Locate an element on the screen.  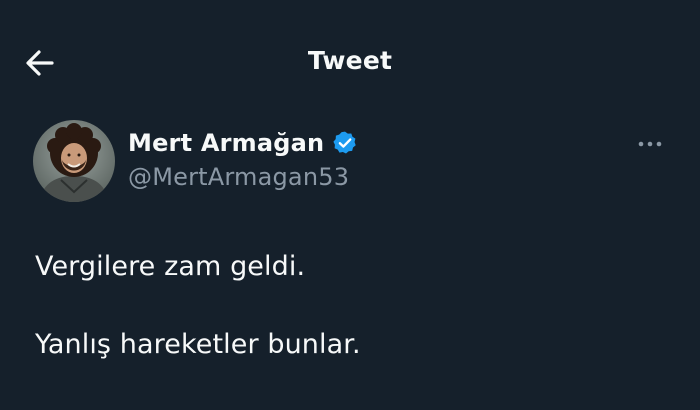
page-title: Tweet is located at coordinates (350, 60).